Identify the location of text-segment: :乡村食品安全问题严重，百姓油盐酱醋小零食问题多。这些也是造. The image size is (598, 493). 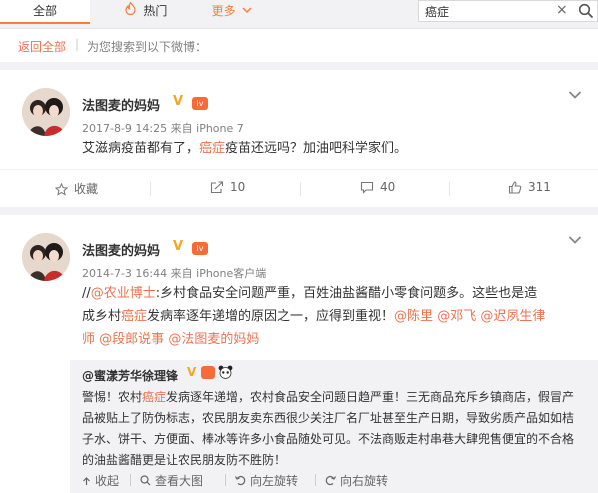
(346, 293).